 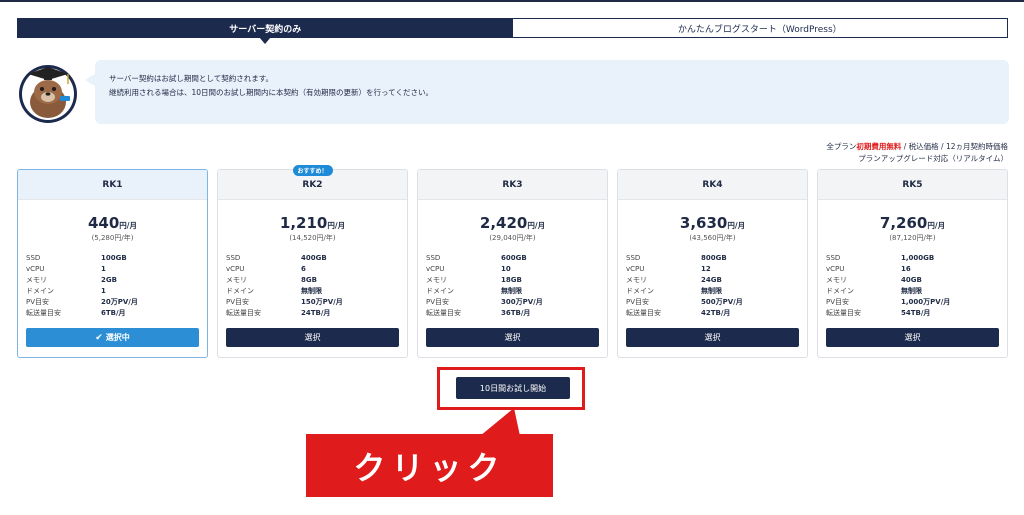 What do you see at coordinates (879, 146) in the screenshot?
I see `notes-highlight: 初期費用無料` at bounding box center [879, 146].